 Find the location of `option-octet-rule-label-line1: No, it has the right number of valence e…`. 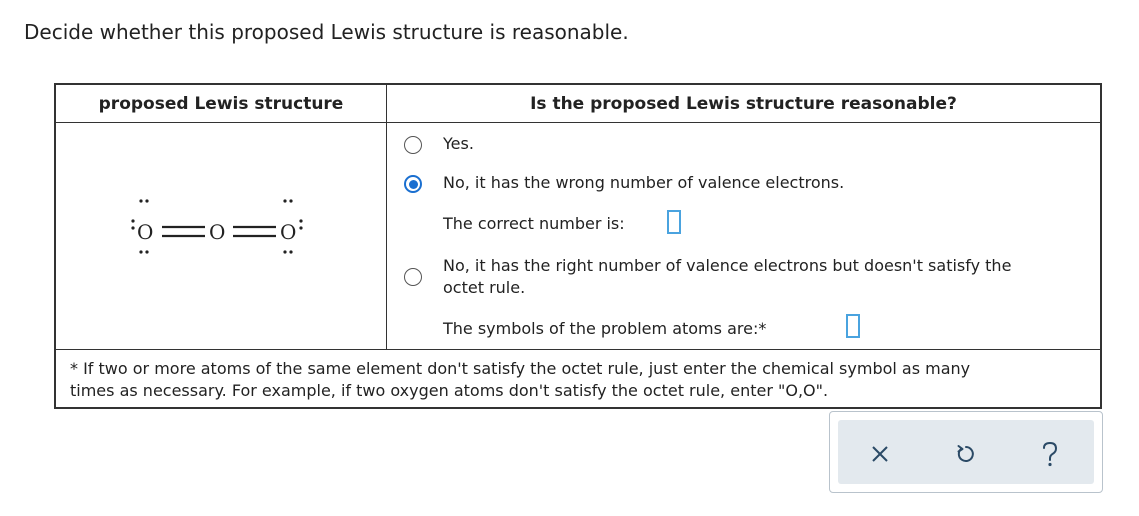

option-octet-rule-label-line1: No, it has the right number of valence e… is located at coordinates (727, 265).